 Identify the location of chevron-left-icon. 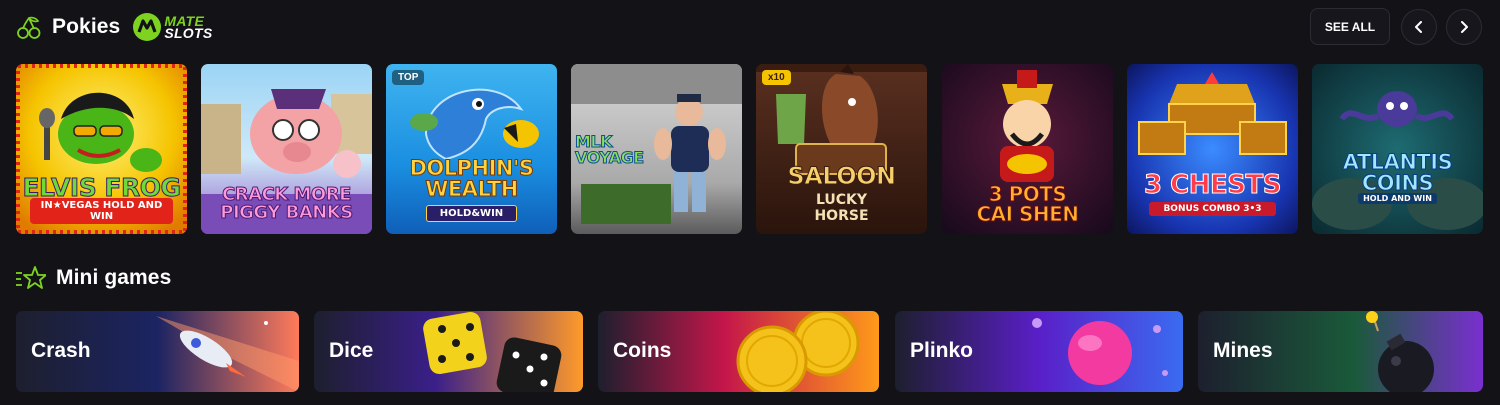
(1418, 27).